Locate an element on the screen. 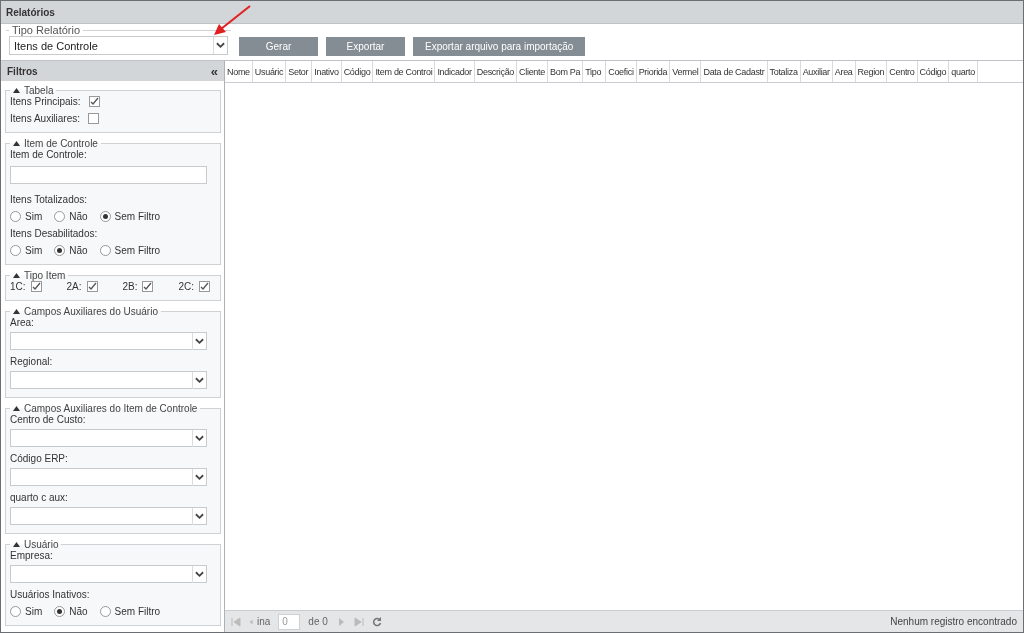  section-title: Tabela is located at coordinates (39, 90).